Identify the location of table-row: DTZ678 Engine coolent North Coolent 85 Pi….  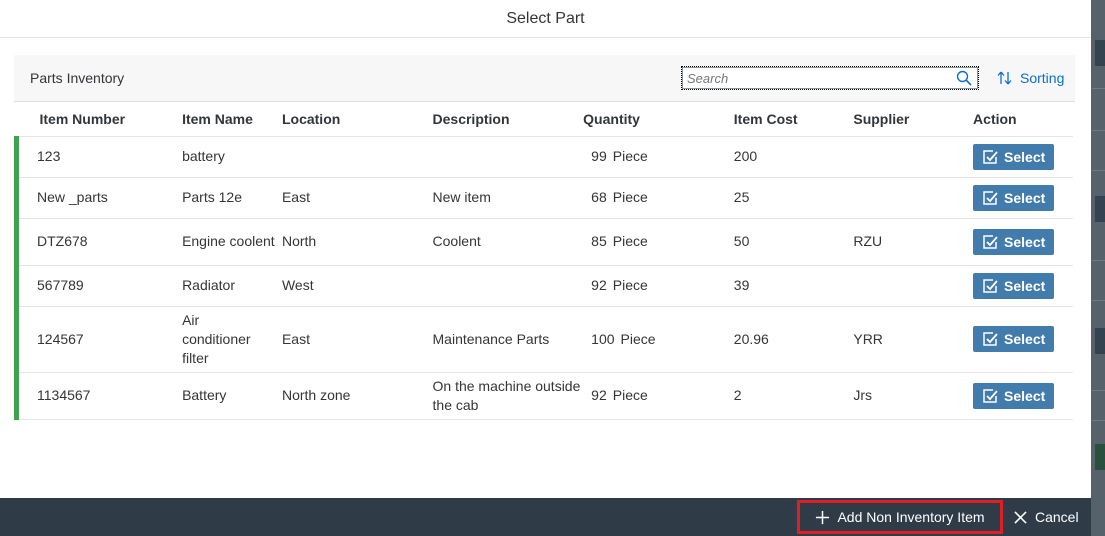
(543, 242).